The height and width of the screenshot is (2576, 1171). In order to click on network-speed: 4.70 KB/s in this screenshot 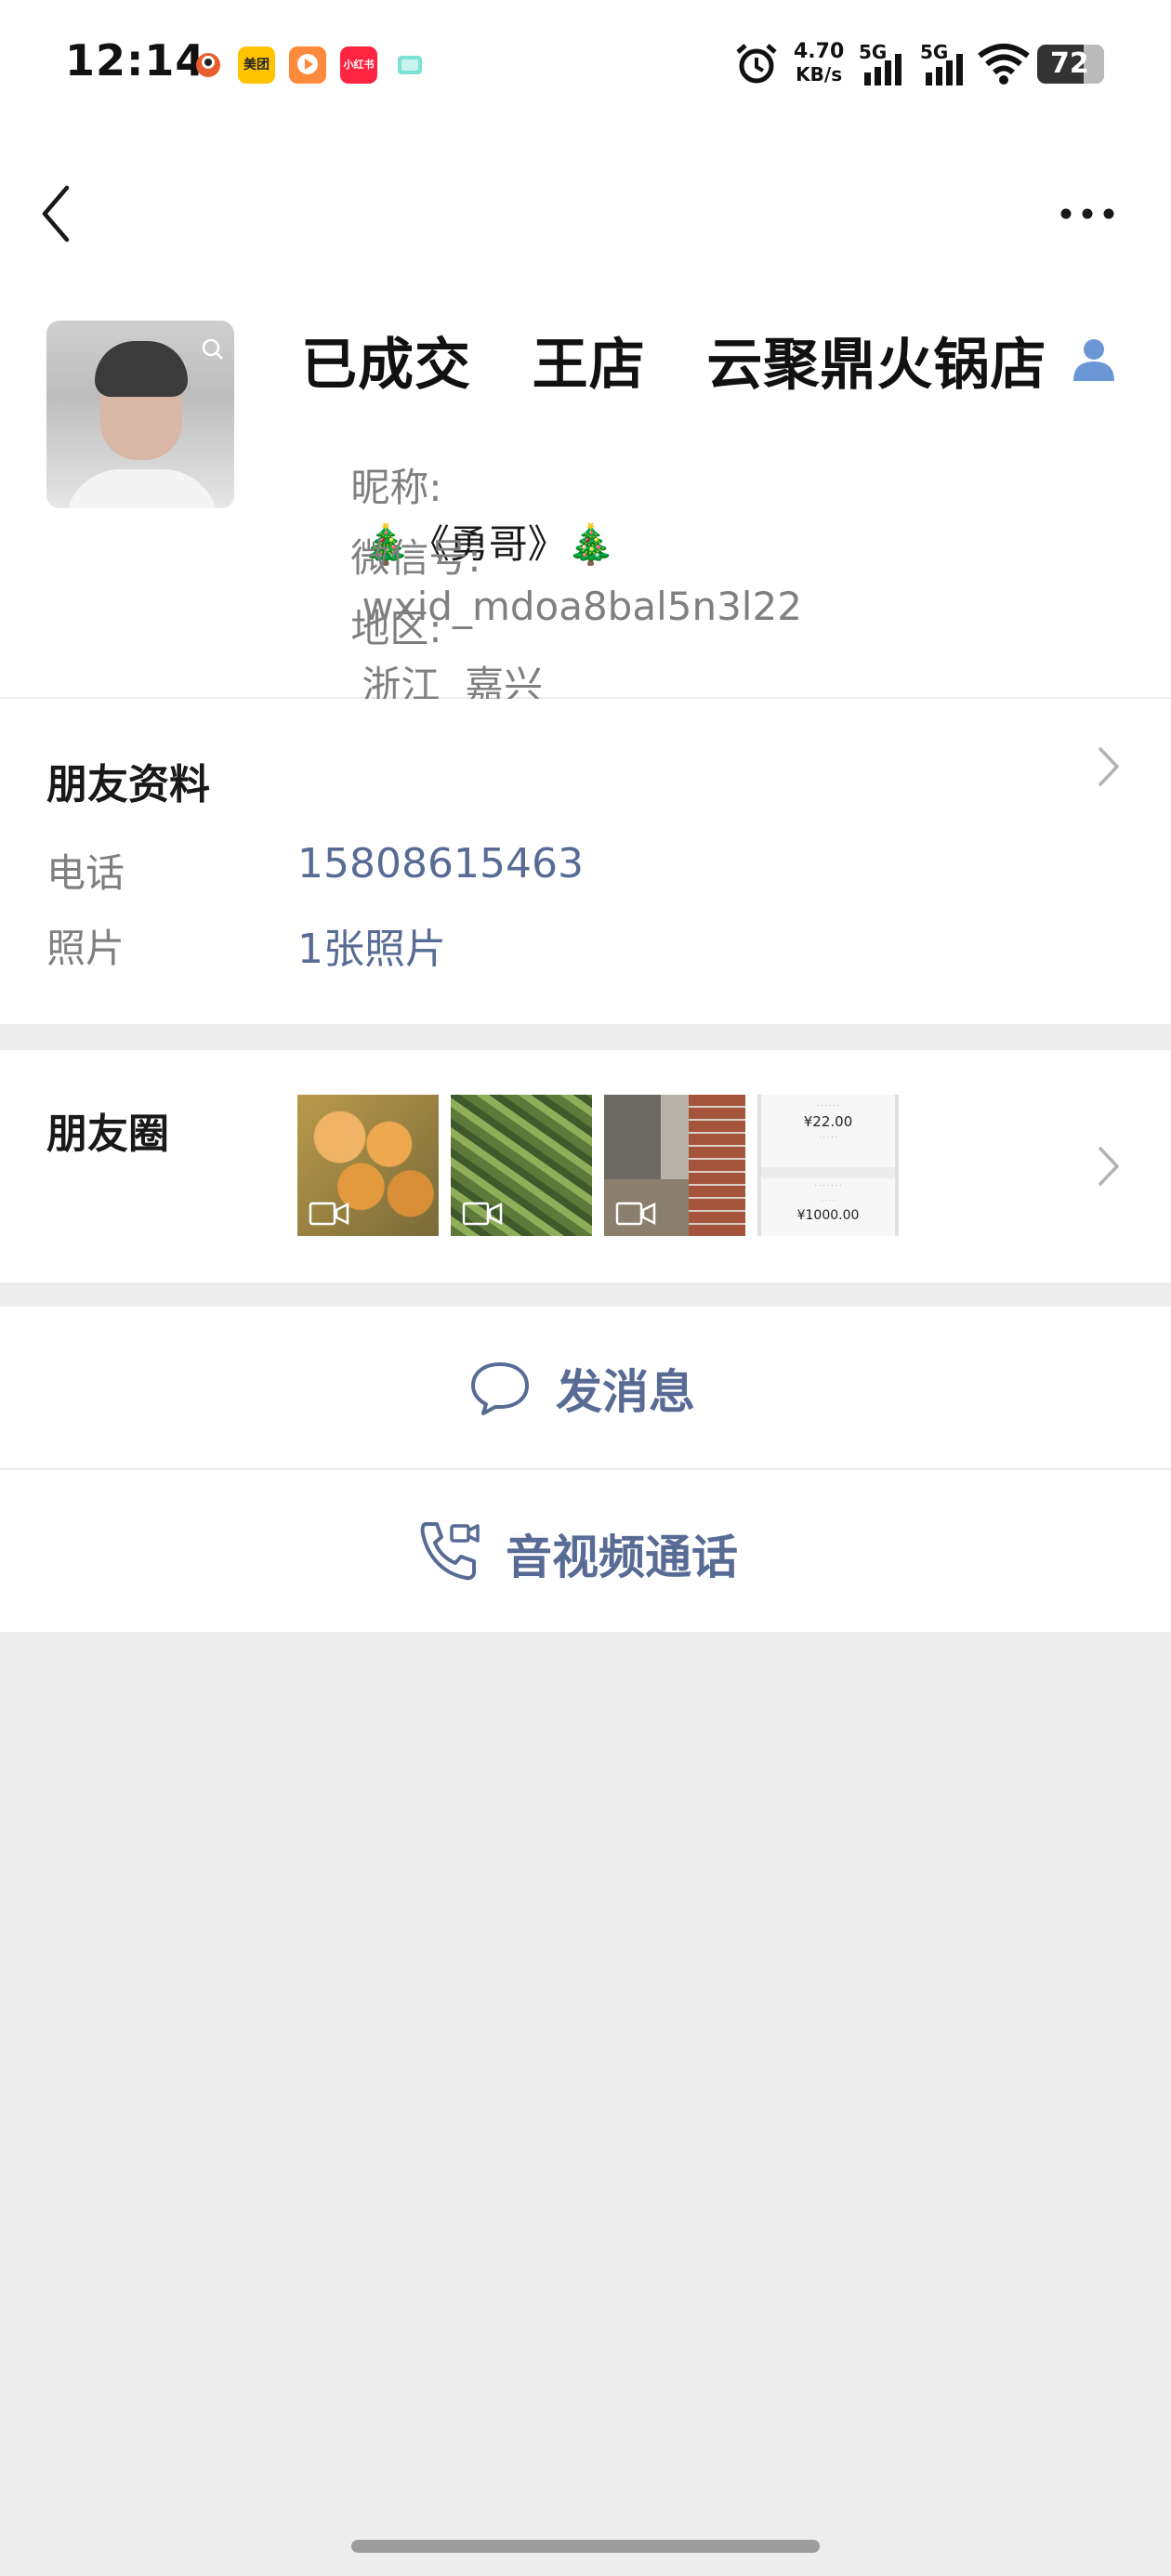, I will do `click(820, 63)`.